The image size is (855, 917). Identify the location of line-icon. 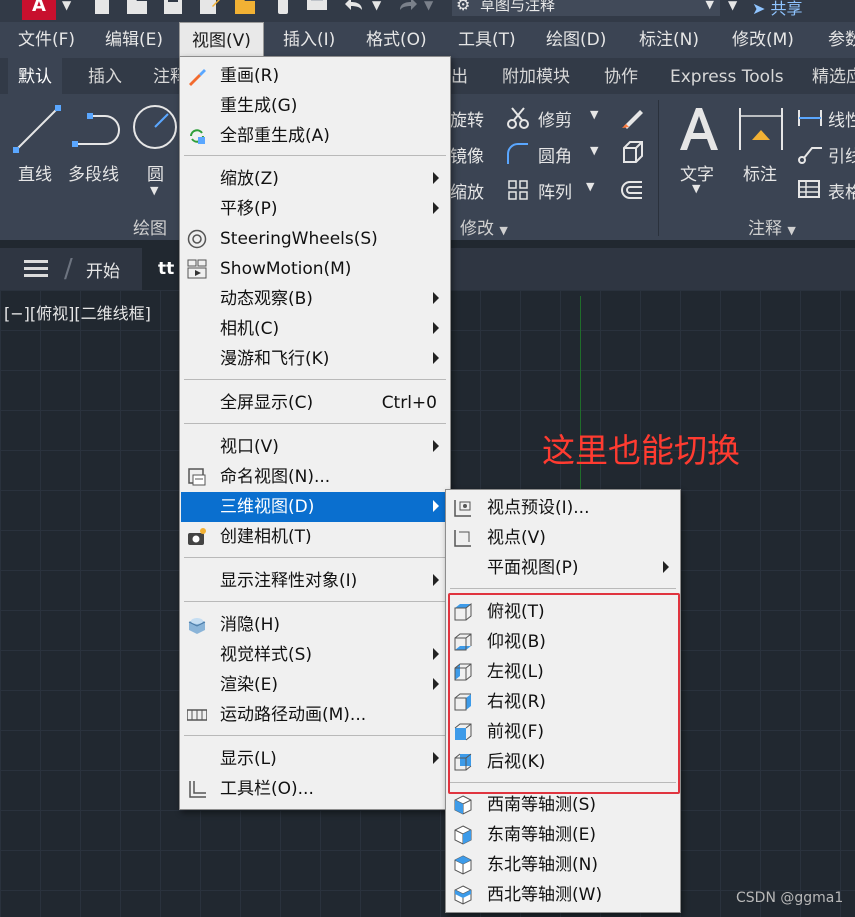
(37, 129).